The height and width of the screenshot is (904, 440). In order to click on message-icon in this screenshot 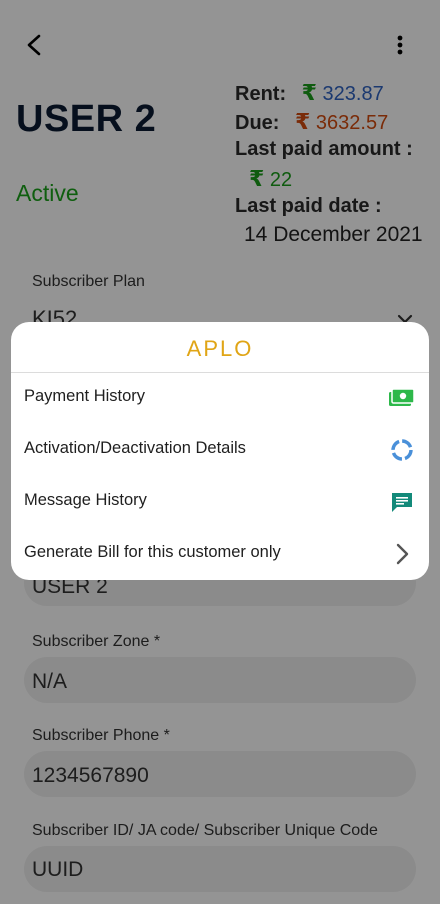, I will do `click(402, 502)`.